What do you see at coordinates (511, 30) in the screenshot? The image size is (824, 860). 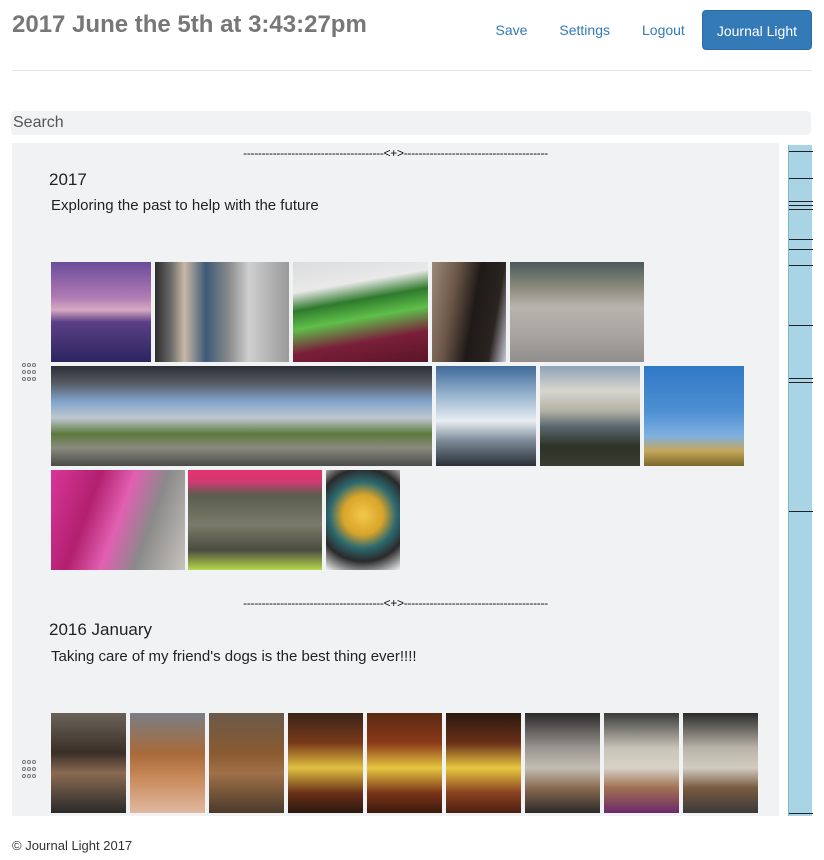 I see `save-link: Save` at bounding box center [511, 30].